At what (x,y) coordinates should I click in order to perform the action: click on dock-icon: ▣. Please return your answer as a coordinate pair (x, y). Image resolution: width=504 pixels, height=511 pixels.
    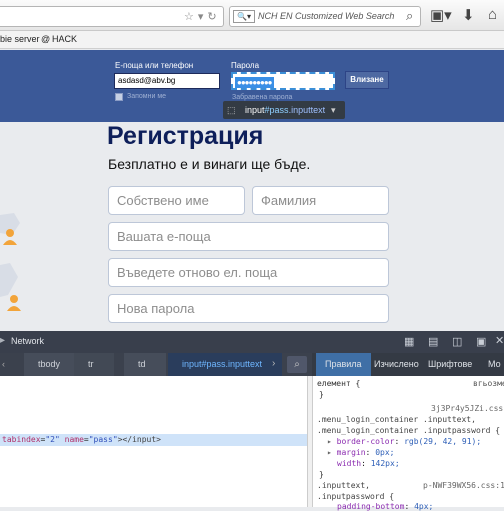
    Looking at the image, I should click on (481, 341).